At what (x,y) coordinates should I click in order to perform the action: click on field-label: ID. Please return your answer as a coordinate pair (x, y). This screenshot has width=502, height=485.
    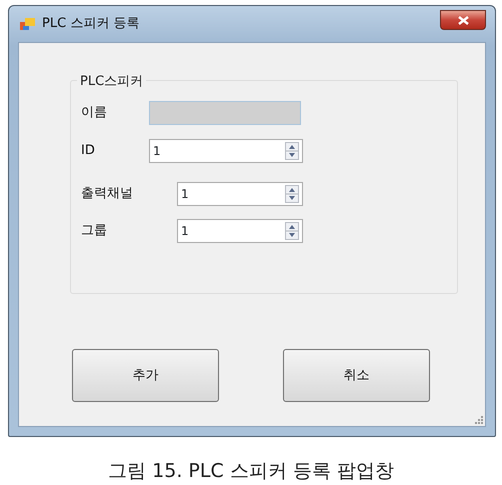
    Looking at the image, I should click on (88, 151).